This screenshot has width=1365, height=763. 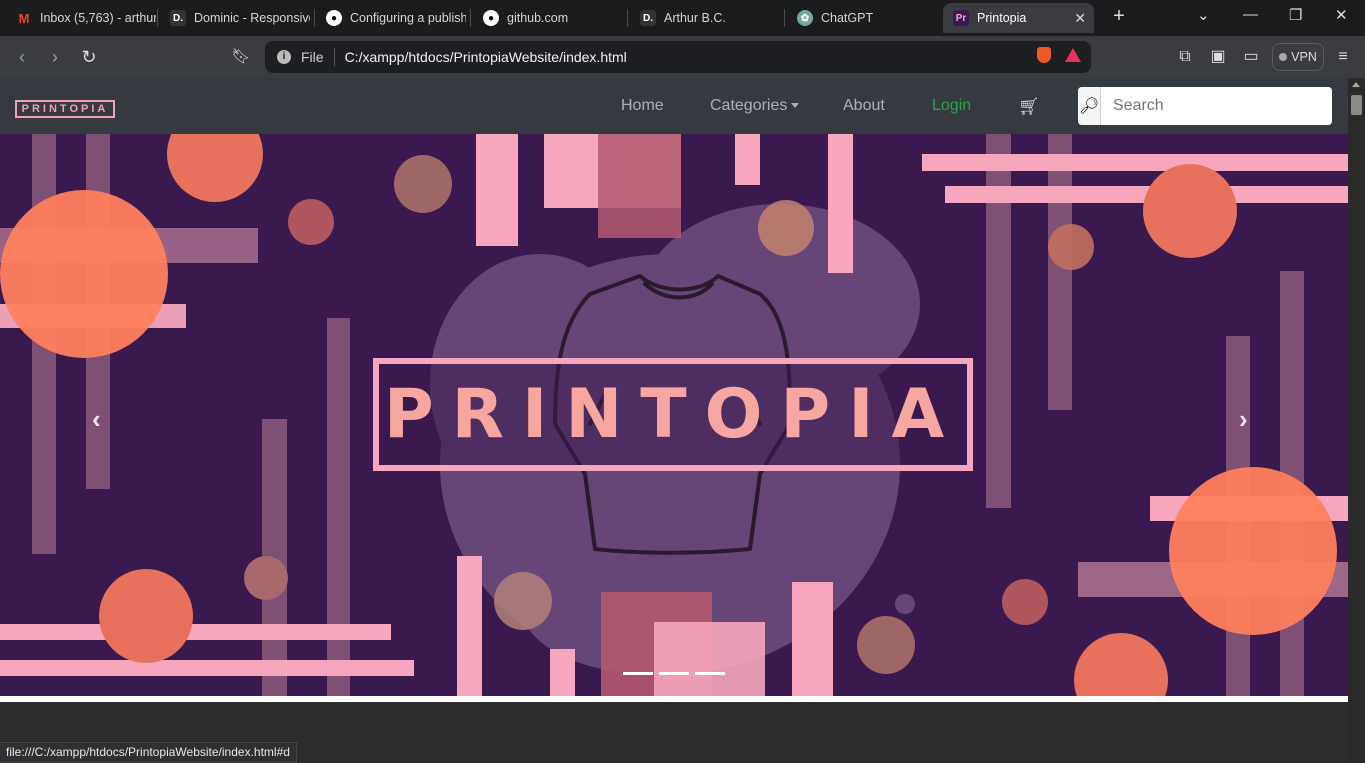 I want to click on nav-categories-dropdown: Categories, so click(x=755, y=106).